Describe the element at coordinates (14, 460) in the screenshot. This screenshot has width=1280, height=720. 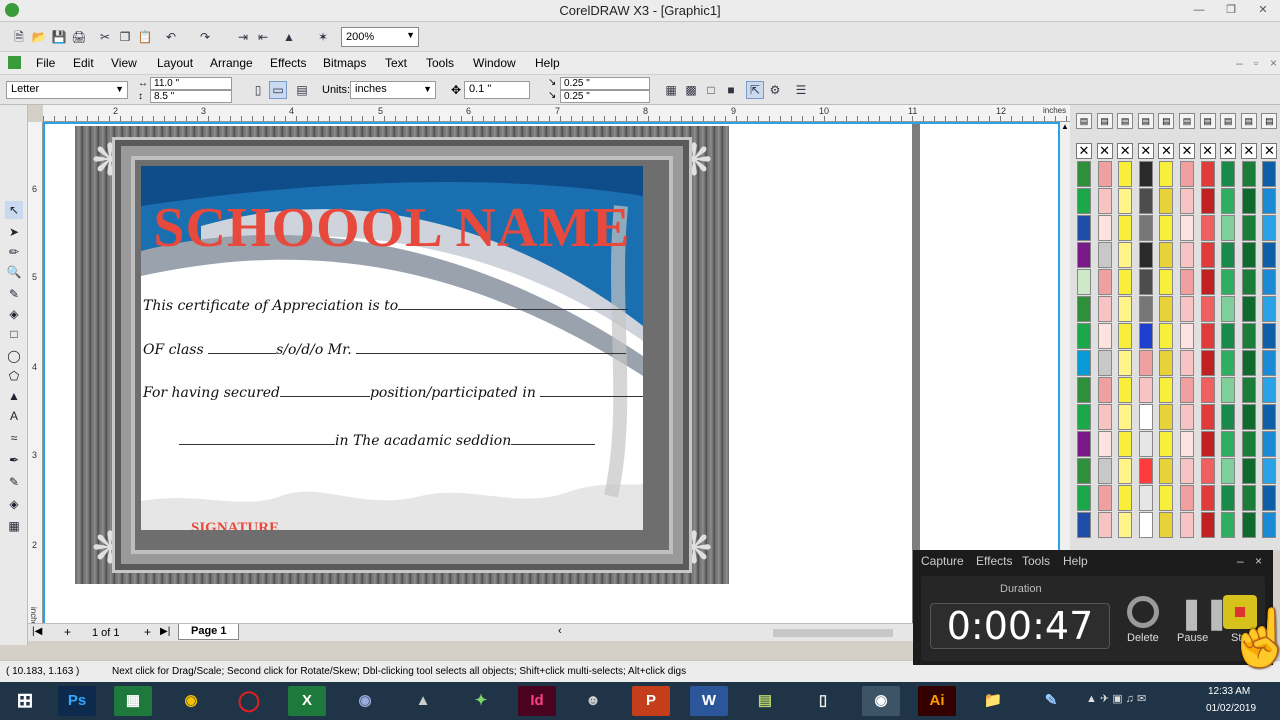
I see `eyedropper-icon: ✒` at that location.